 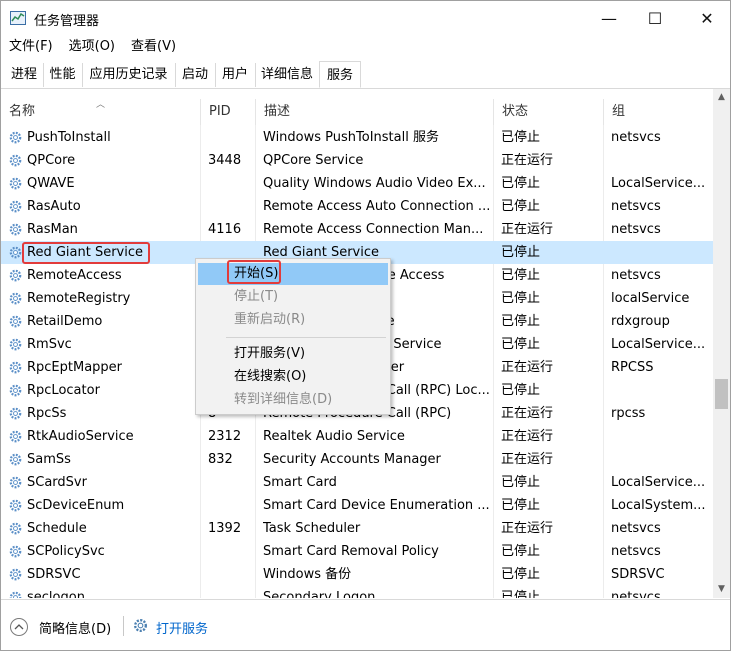 What do you see at coordinates (307, 574) in the screenshot?
I see `cell-description: Windows 备份` at bounding box center [307, 574].